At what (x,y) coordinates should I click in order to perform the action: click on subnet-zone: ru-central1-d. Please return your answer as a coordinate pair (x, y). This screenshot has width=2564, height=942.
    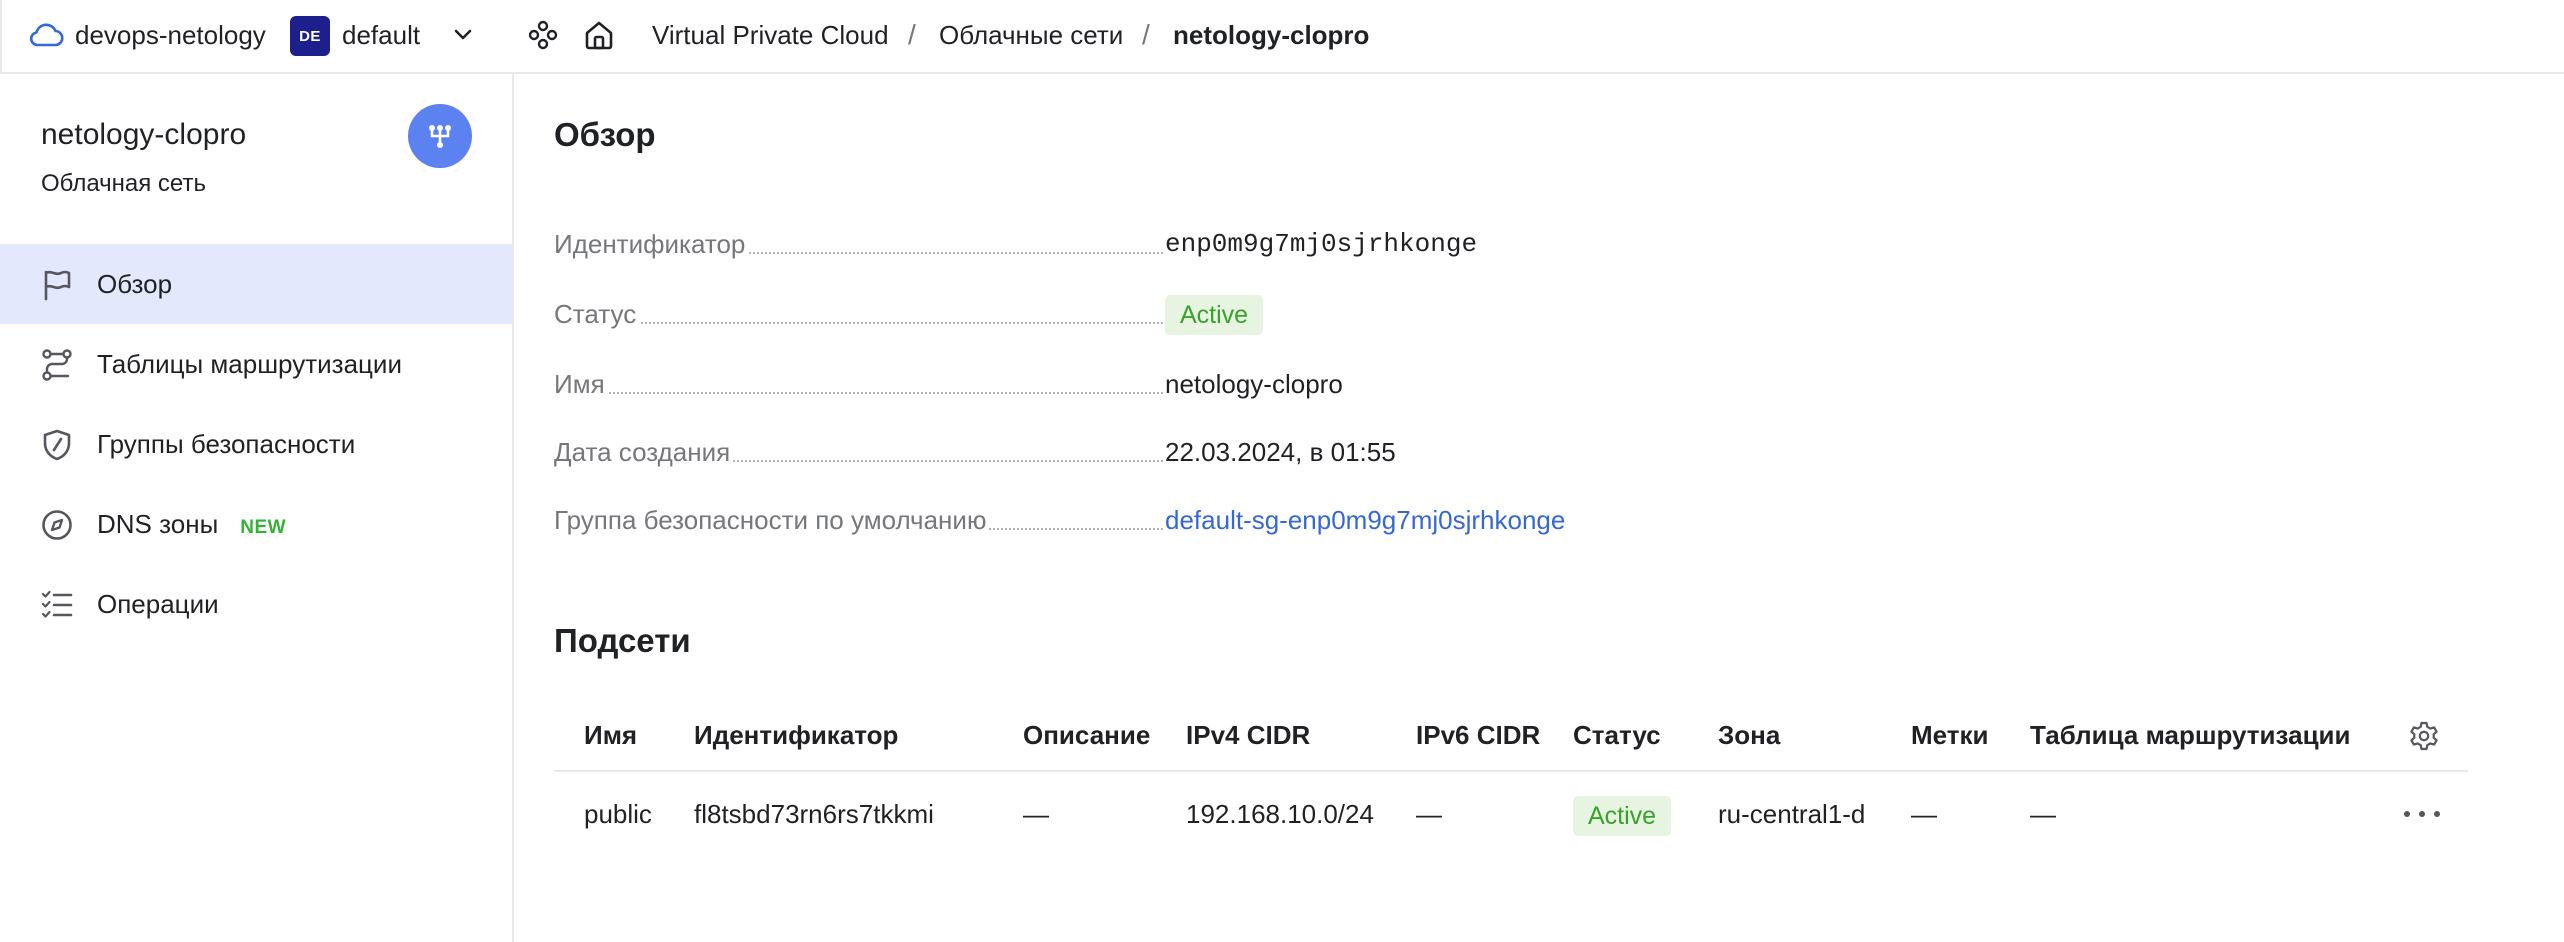
    Looking at the image, I should click on (1792, 814).